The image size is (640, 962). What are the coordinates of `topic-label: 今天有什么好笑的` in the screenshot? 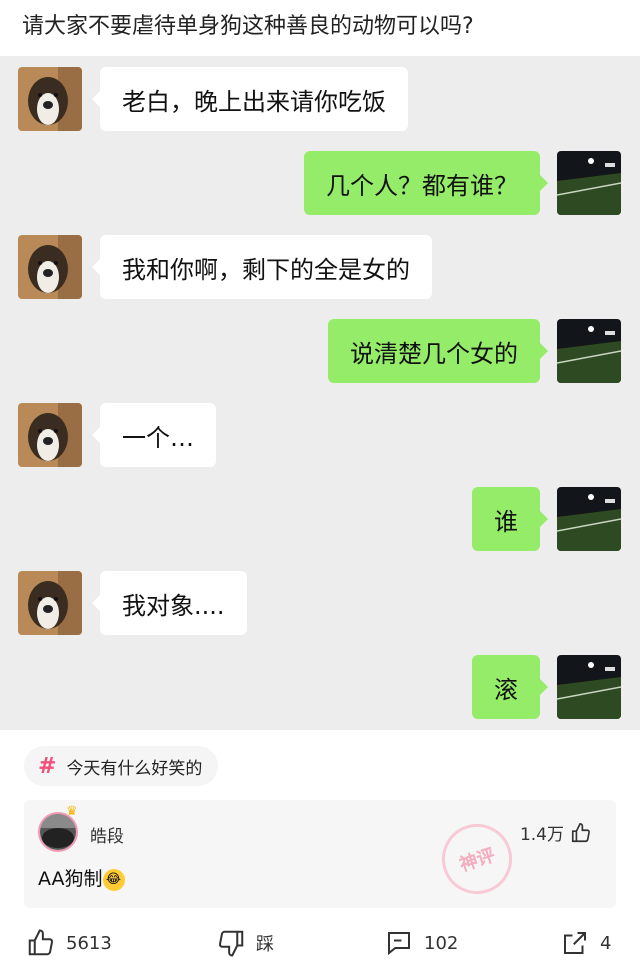 It's located at (134, 768).